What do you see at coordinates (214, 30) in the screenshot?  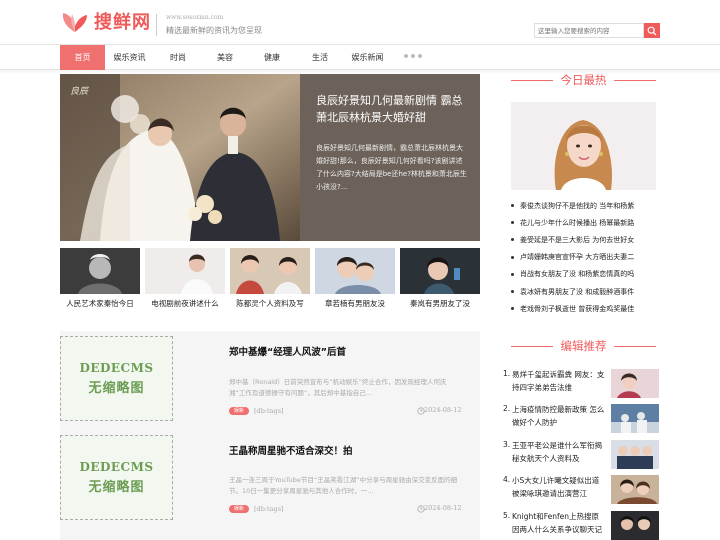 I see `site-slogan: 精选最新鲜的资讯为您呈现` at bounding box center [214, 30].